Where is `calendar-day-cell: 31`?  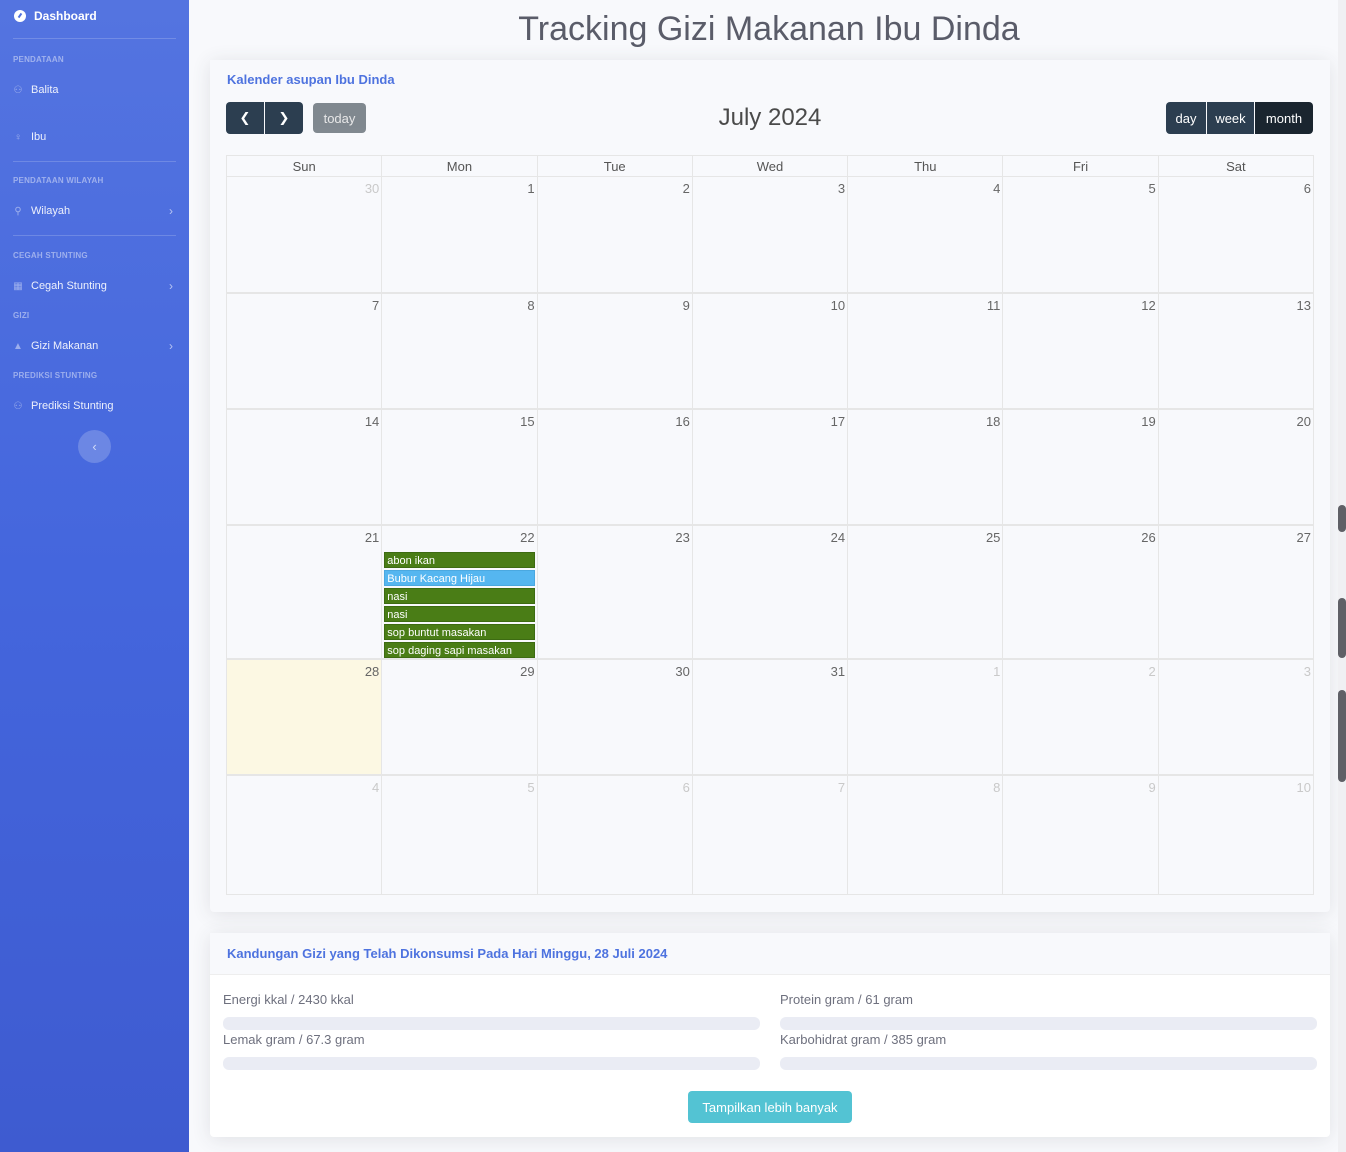 calendar-day-cell: 31 is located at coordinates (770, 716).